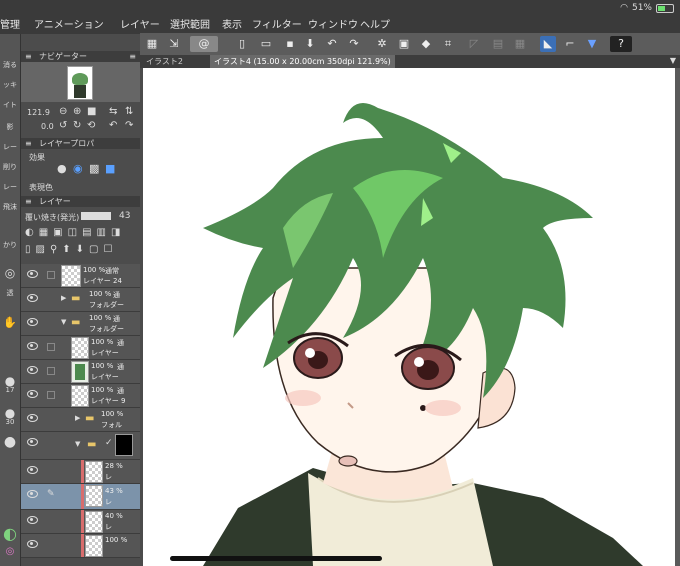 The width and height of the screenshot is (680, 566). Describe the element at coordinates (110, 168) in the screenshot. I see `effect-color-icon: ■` at that location.